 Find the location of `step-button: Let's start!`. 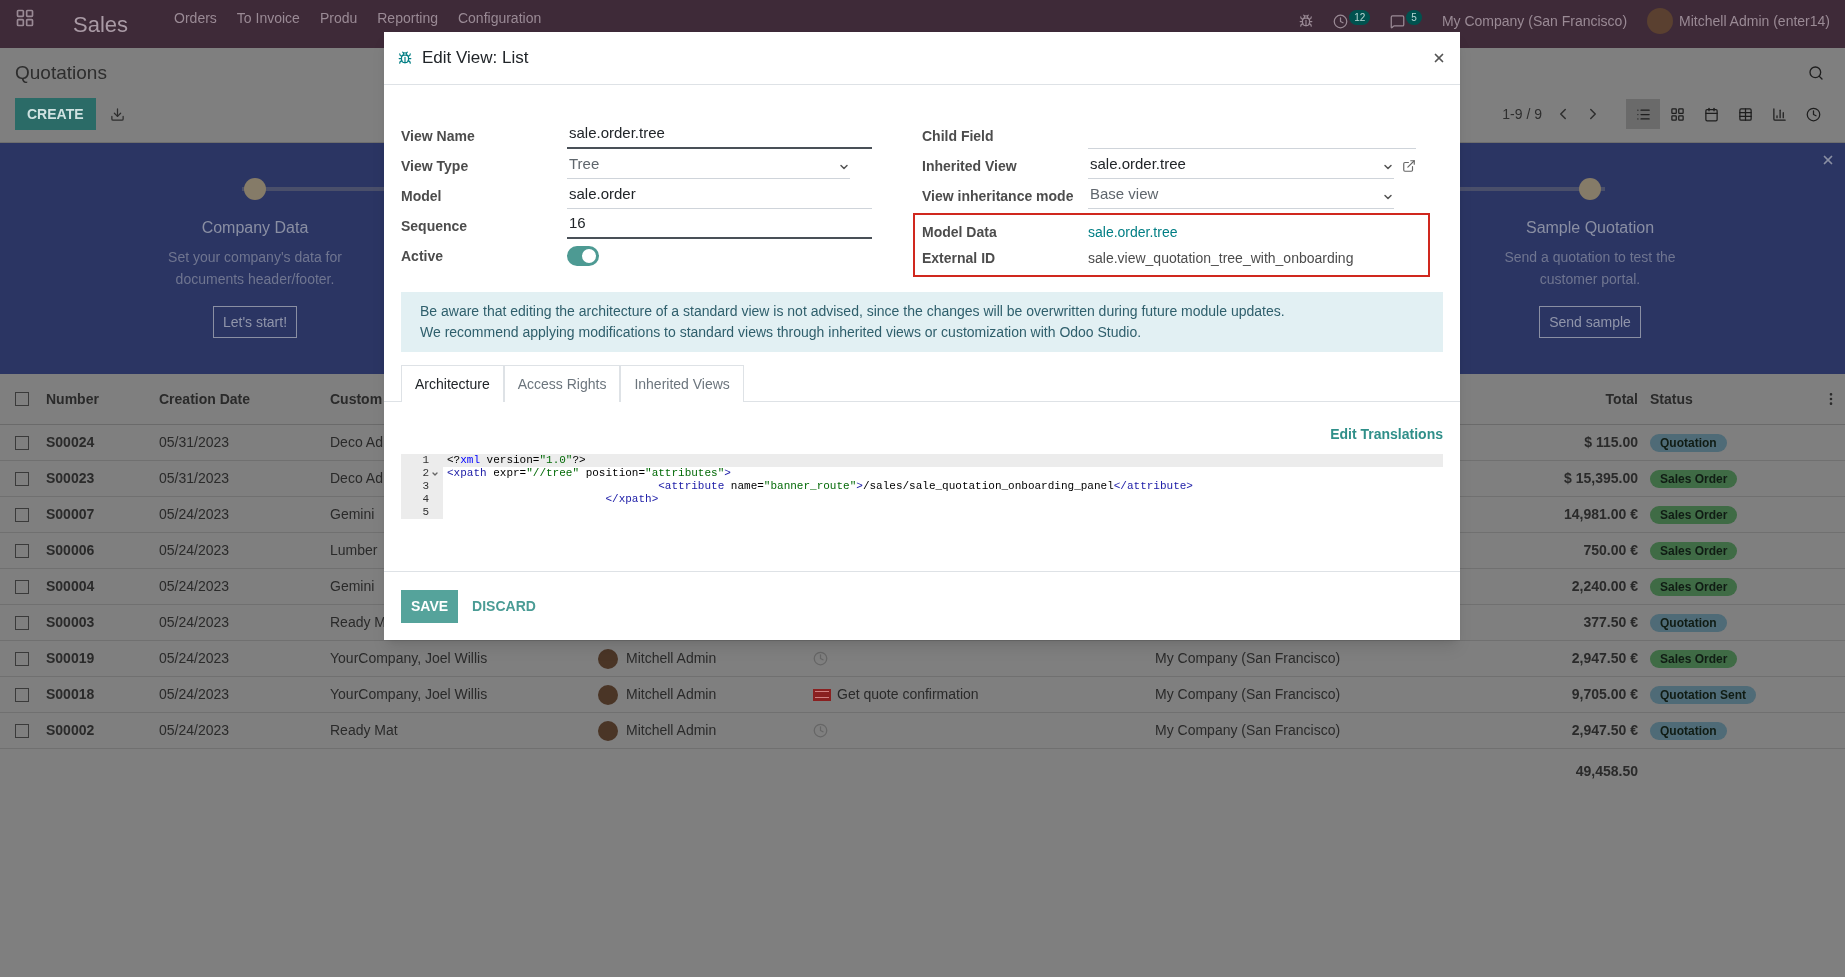

step-button: Let's start! is located at coordinates (255, 322).